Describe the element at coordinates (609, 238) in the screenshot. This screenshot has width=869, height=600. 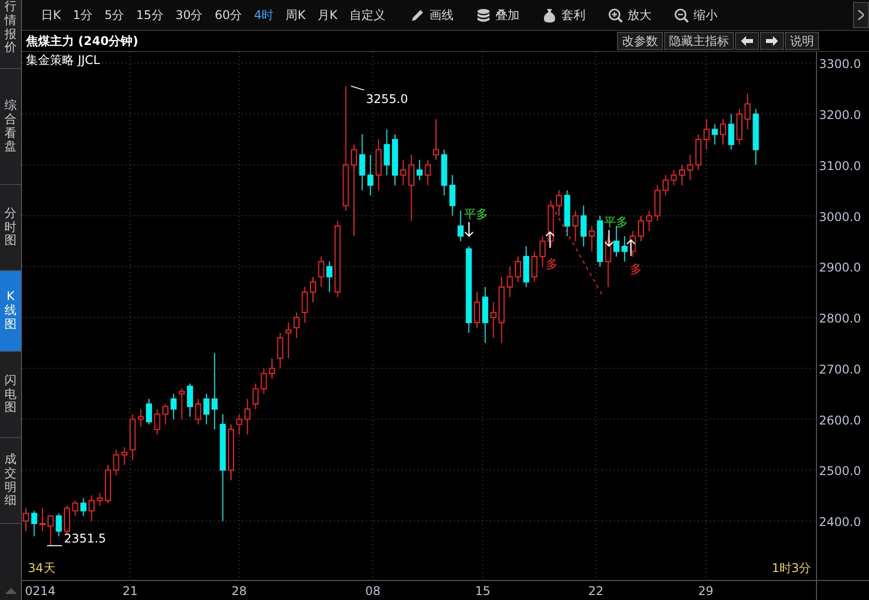
I see `down-arrow-icon` at that location.